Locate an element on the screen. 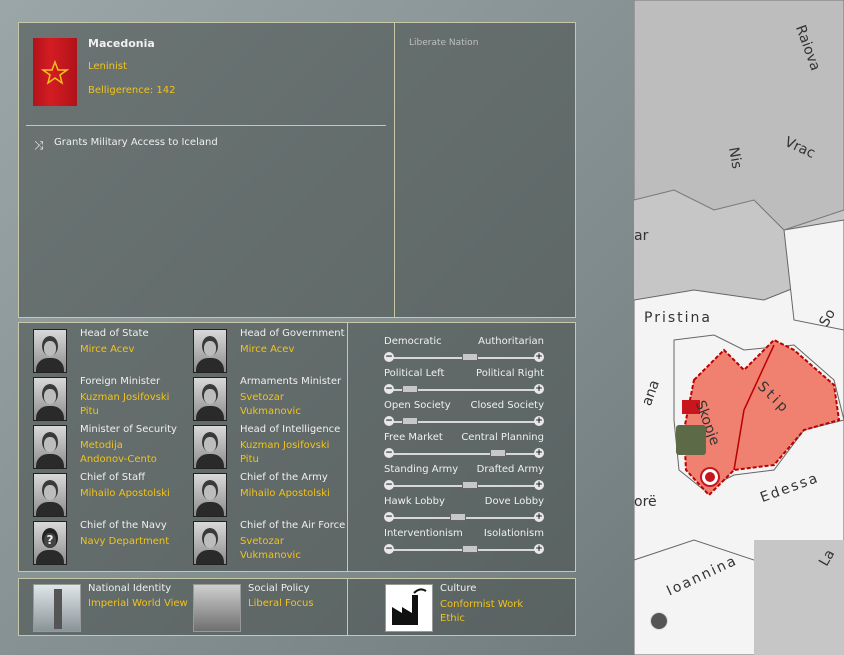 This screenshot has height=655, width=844. minister-role: Head of Government is located at coordinates (292, 333).